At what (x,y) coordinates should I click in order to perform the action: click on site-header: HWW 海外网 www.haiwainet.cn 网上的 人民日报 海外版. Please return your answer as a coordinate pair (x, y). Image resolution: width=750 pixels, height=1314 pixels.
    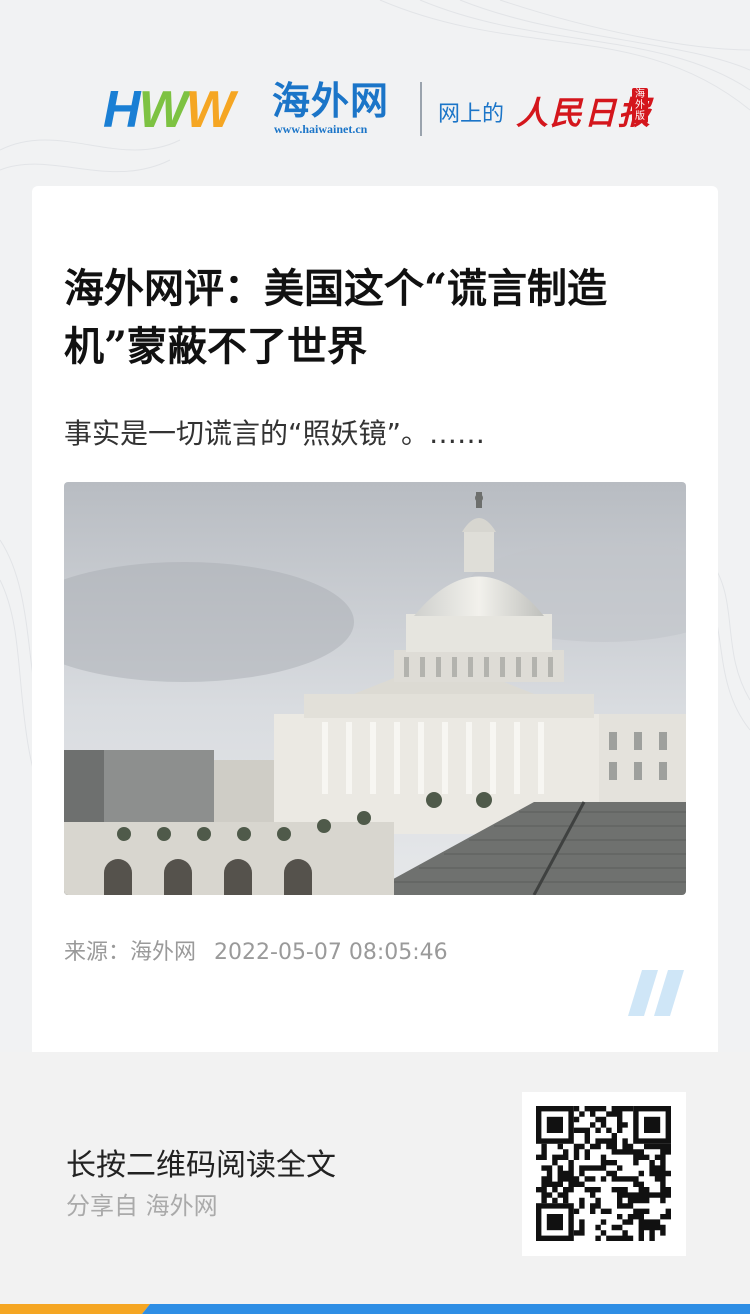
    Looking at the image, I should click on (375, 108).